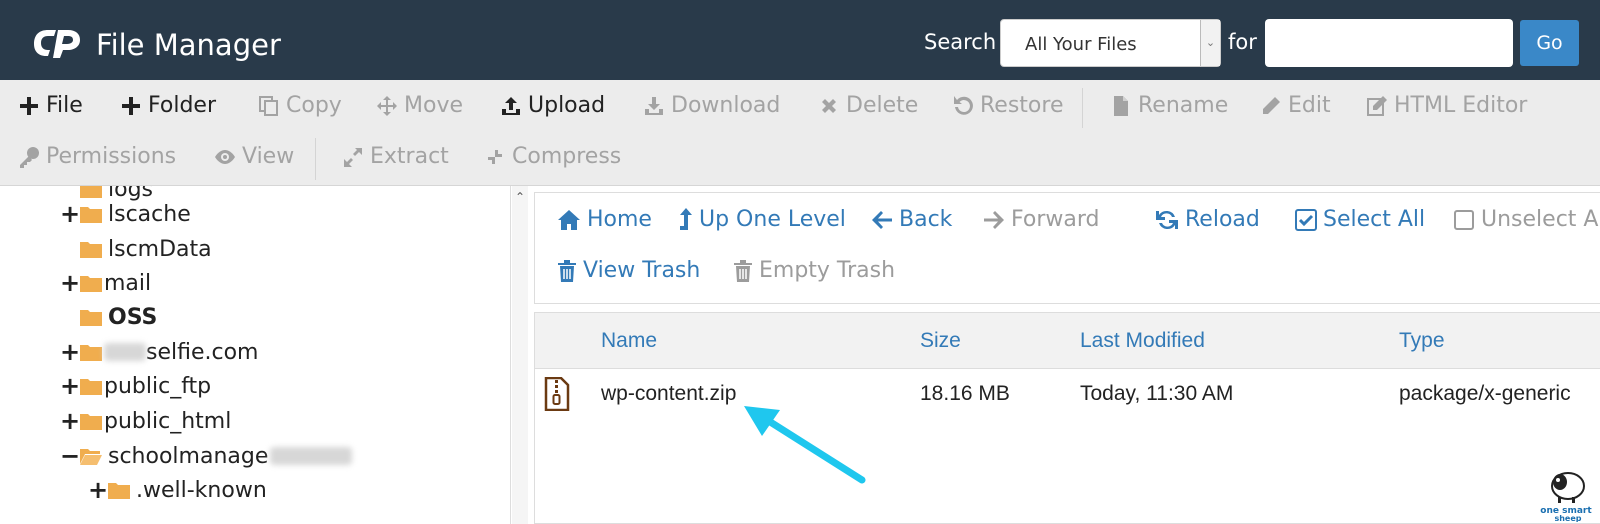  Describe the element at coordinates (762, 219) in the screenshot. I see `up-one-level-button: Up One Level` at that location.